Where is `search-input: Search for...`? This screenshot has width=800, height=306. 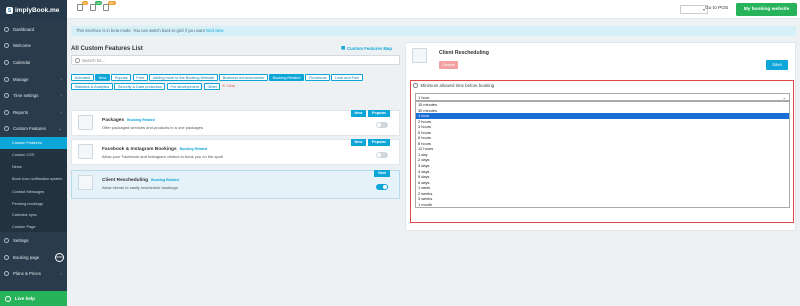
search-input: Search for... is located at coordinates (235, 60).